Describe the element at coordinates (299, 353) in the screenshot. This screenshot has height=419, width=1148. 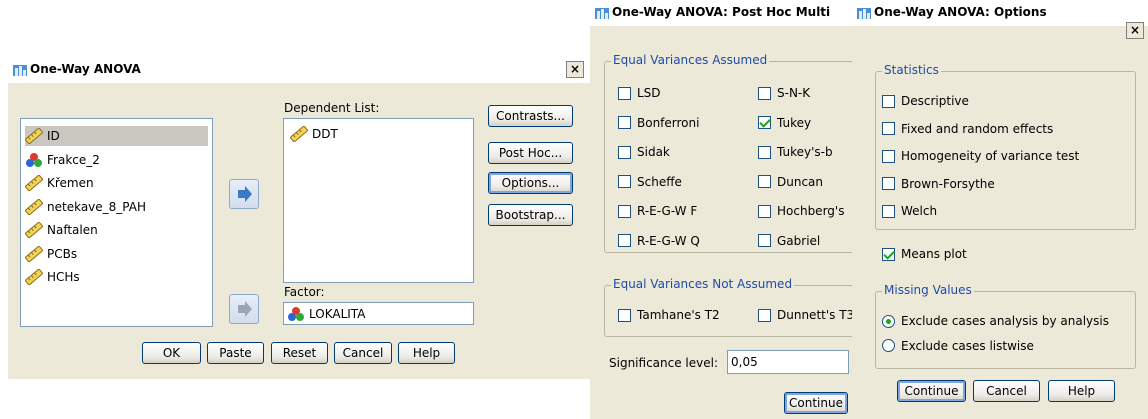
I see `reset-button: Reset` at that location.